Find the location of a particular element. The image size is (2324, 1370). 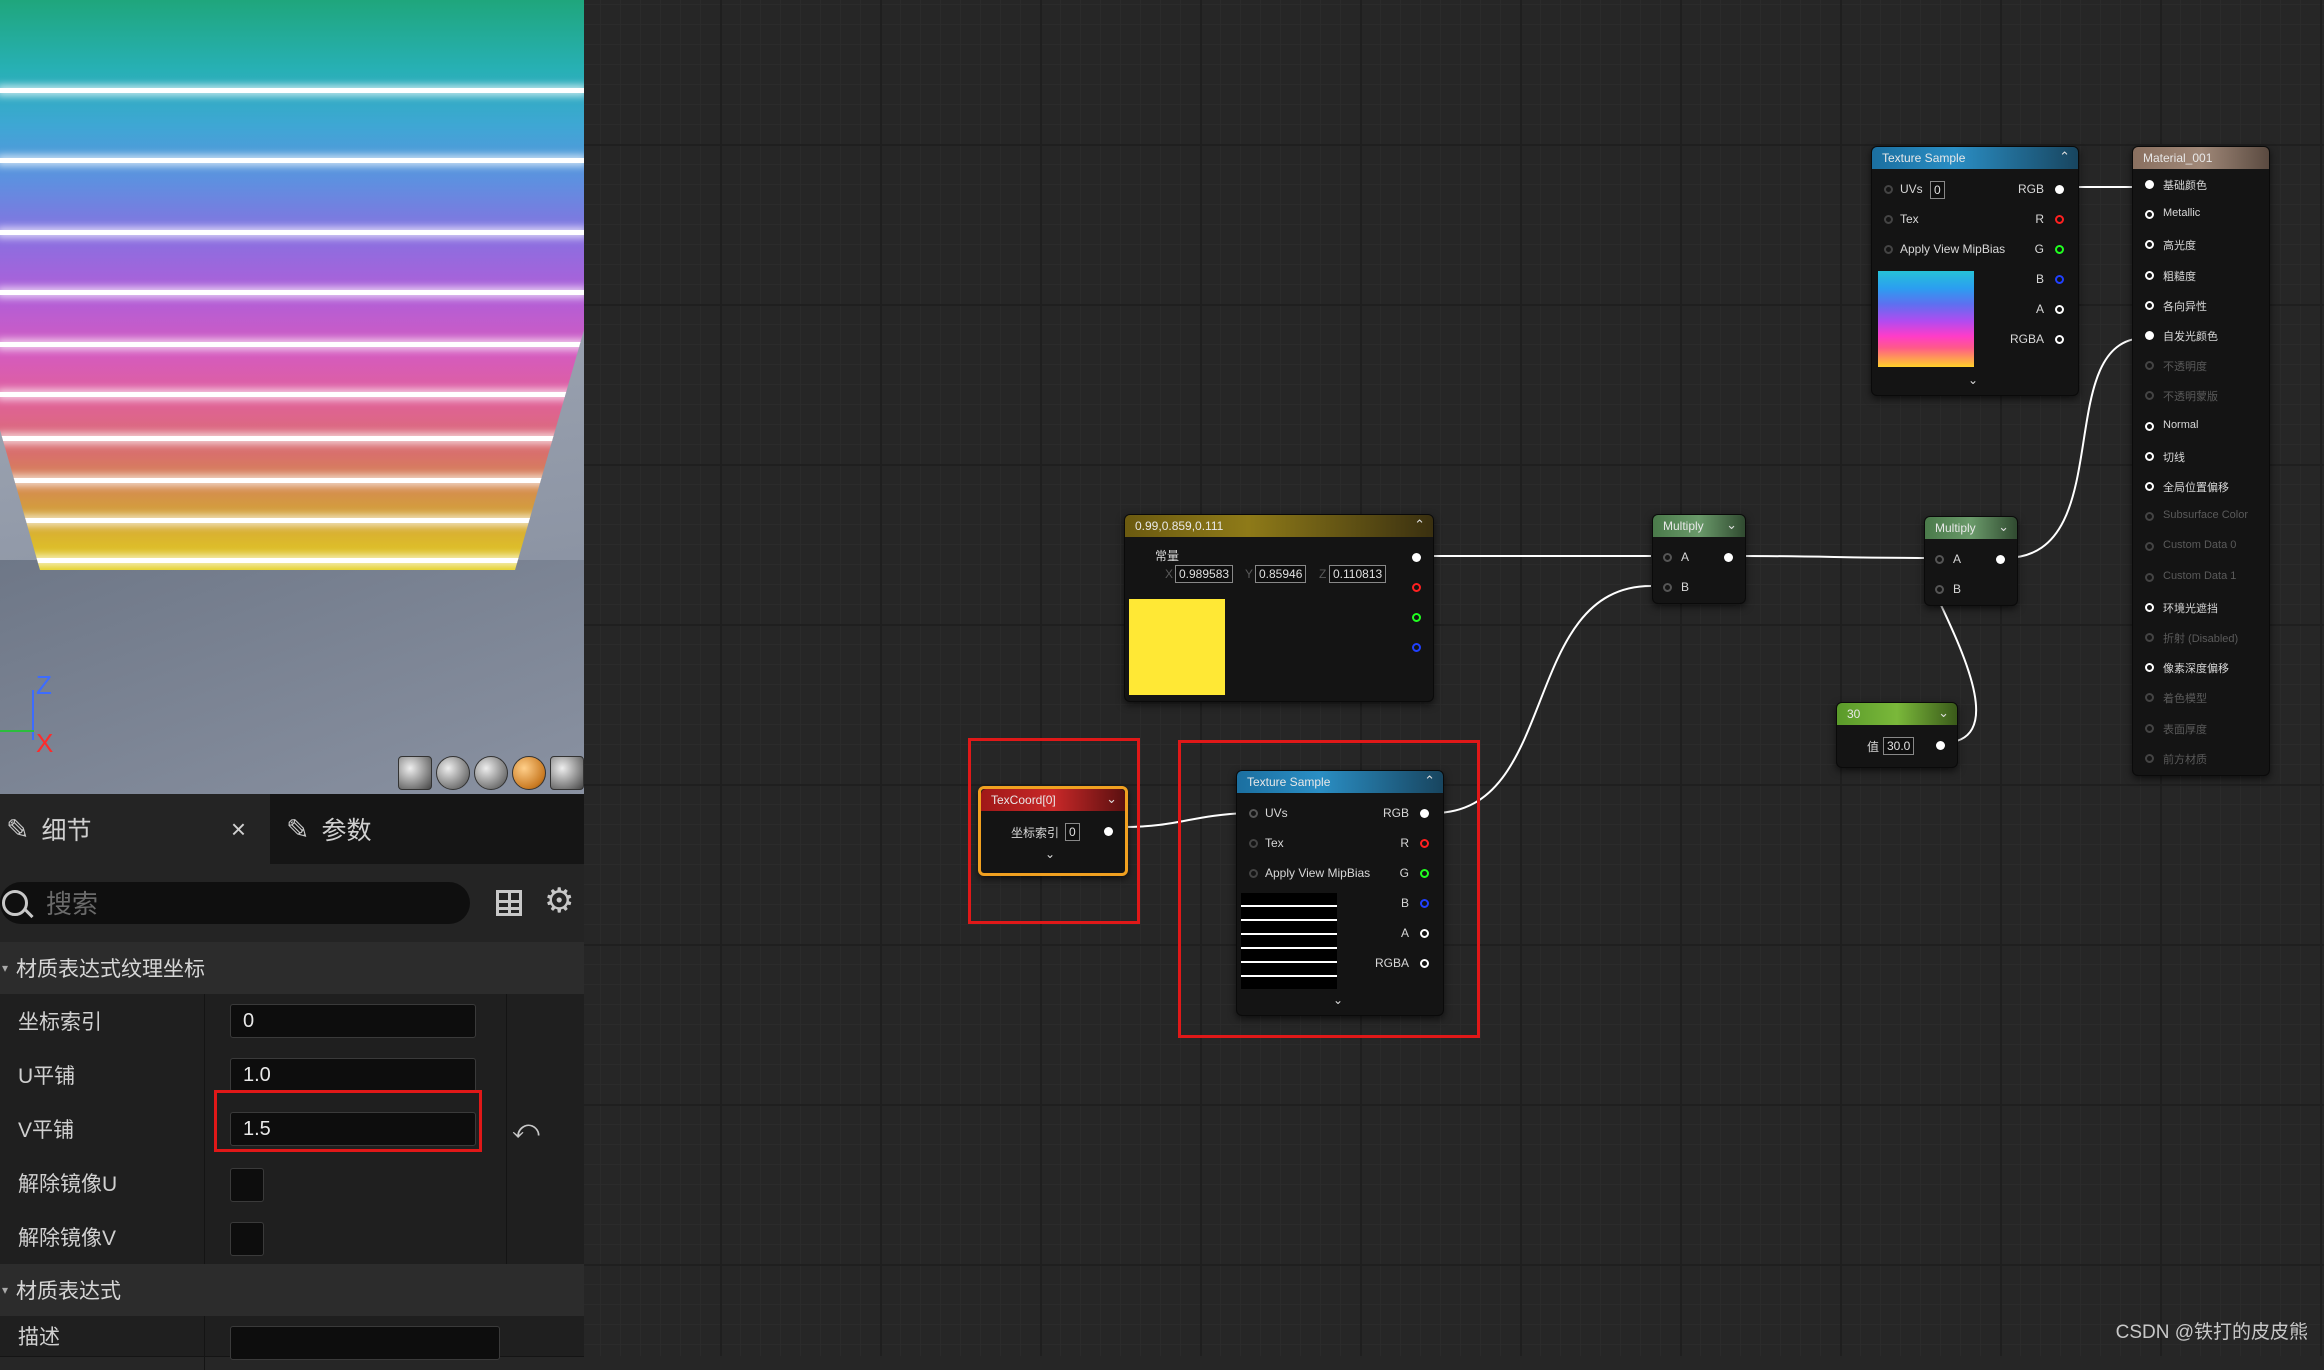

x-value-box: 0.989583 is located at coordinates (1204, 574).